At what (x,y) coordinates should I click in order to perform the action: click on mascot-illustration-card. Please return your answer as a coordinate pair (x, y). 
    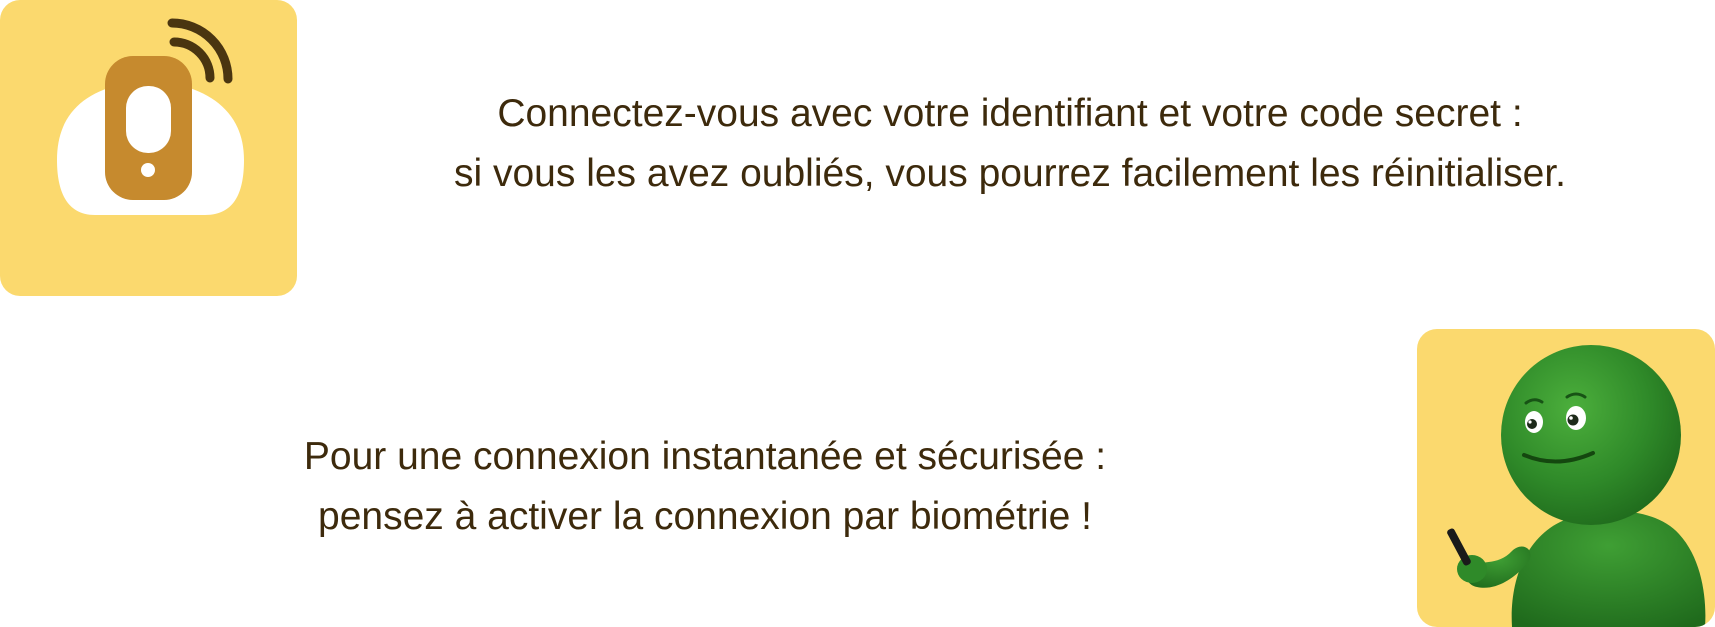
    Looking at the image, I should click on (1566, 478).